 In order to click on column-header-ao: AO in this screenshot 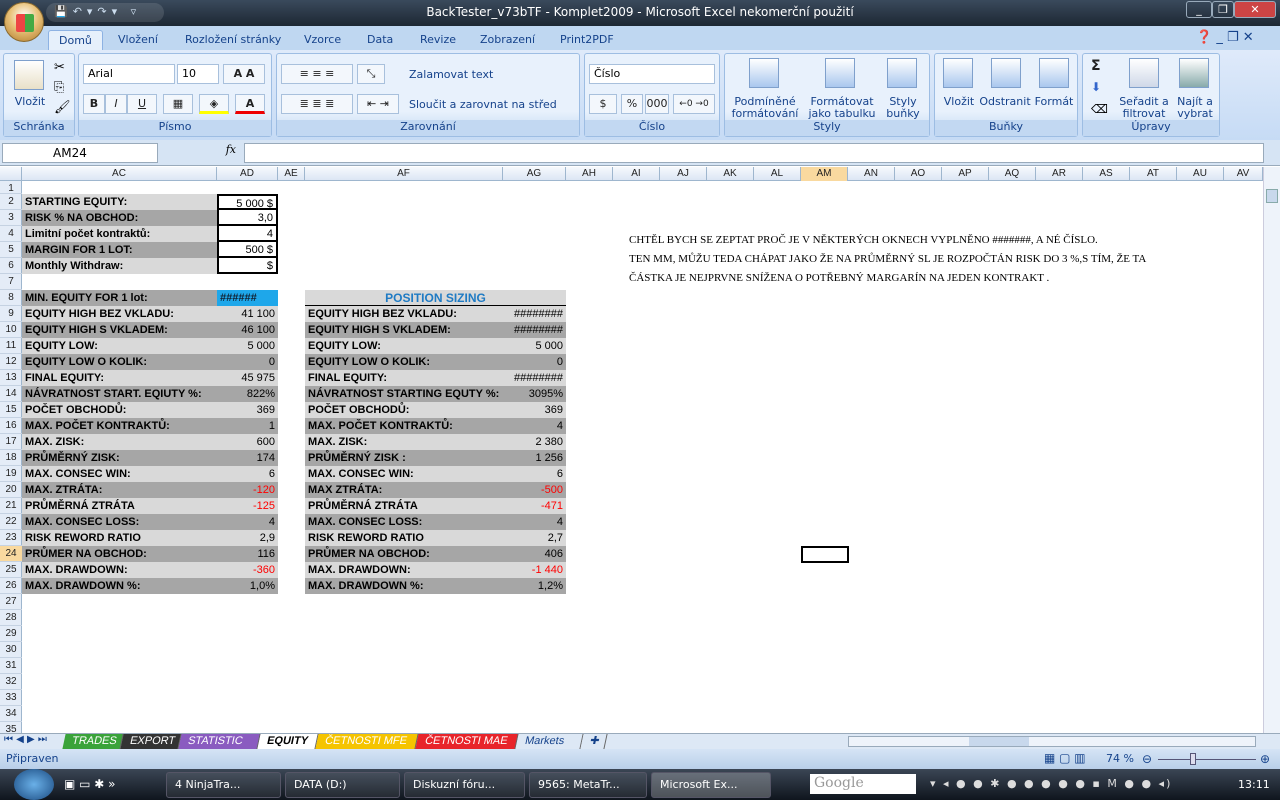, I will do `click(918, 174)`.